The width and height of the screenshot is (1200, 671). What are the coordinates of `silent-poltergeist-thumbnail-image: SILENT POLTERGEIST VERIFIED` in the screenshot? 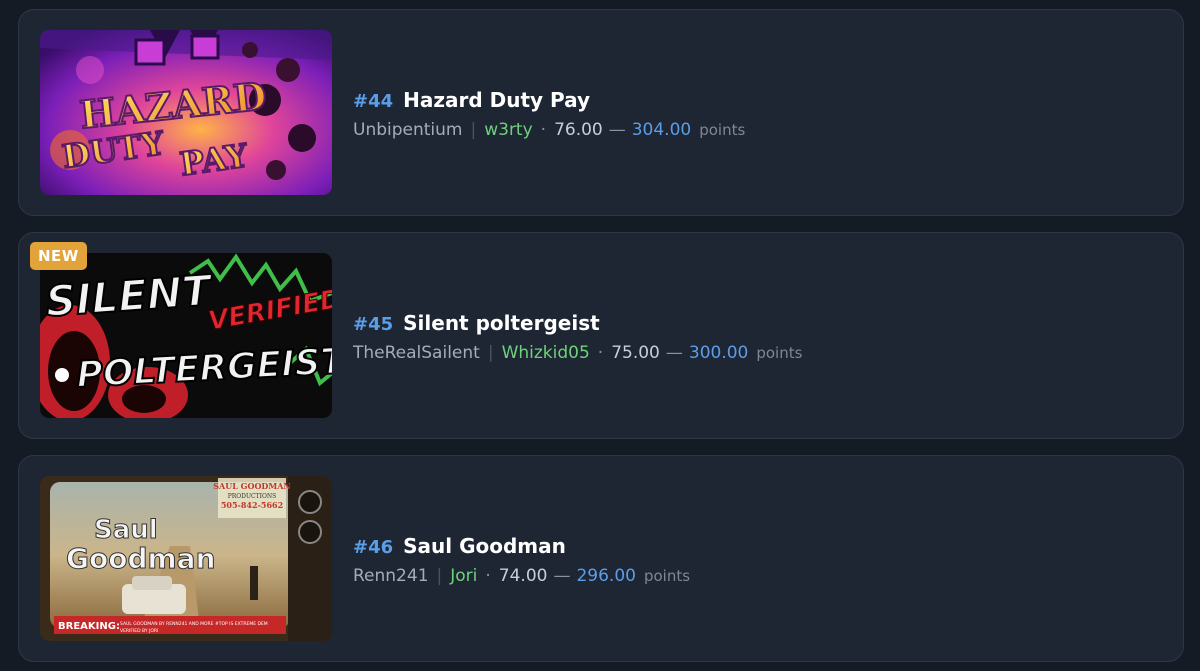 It's located at (186, 335).